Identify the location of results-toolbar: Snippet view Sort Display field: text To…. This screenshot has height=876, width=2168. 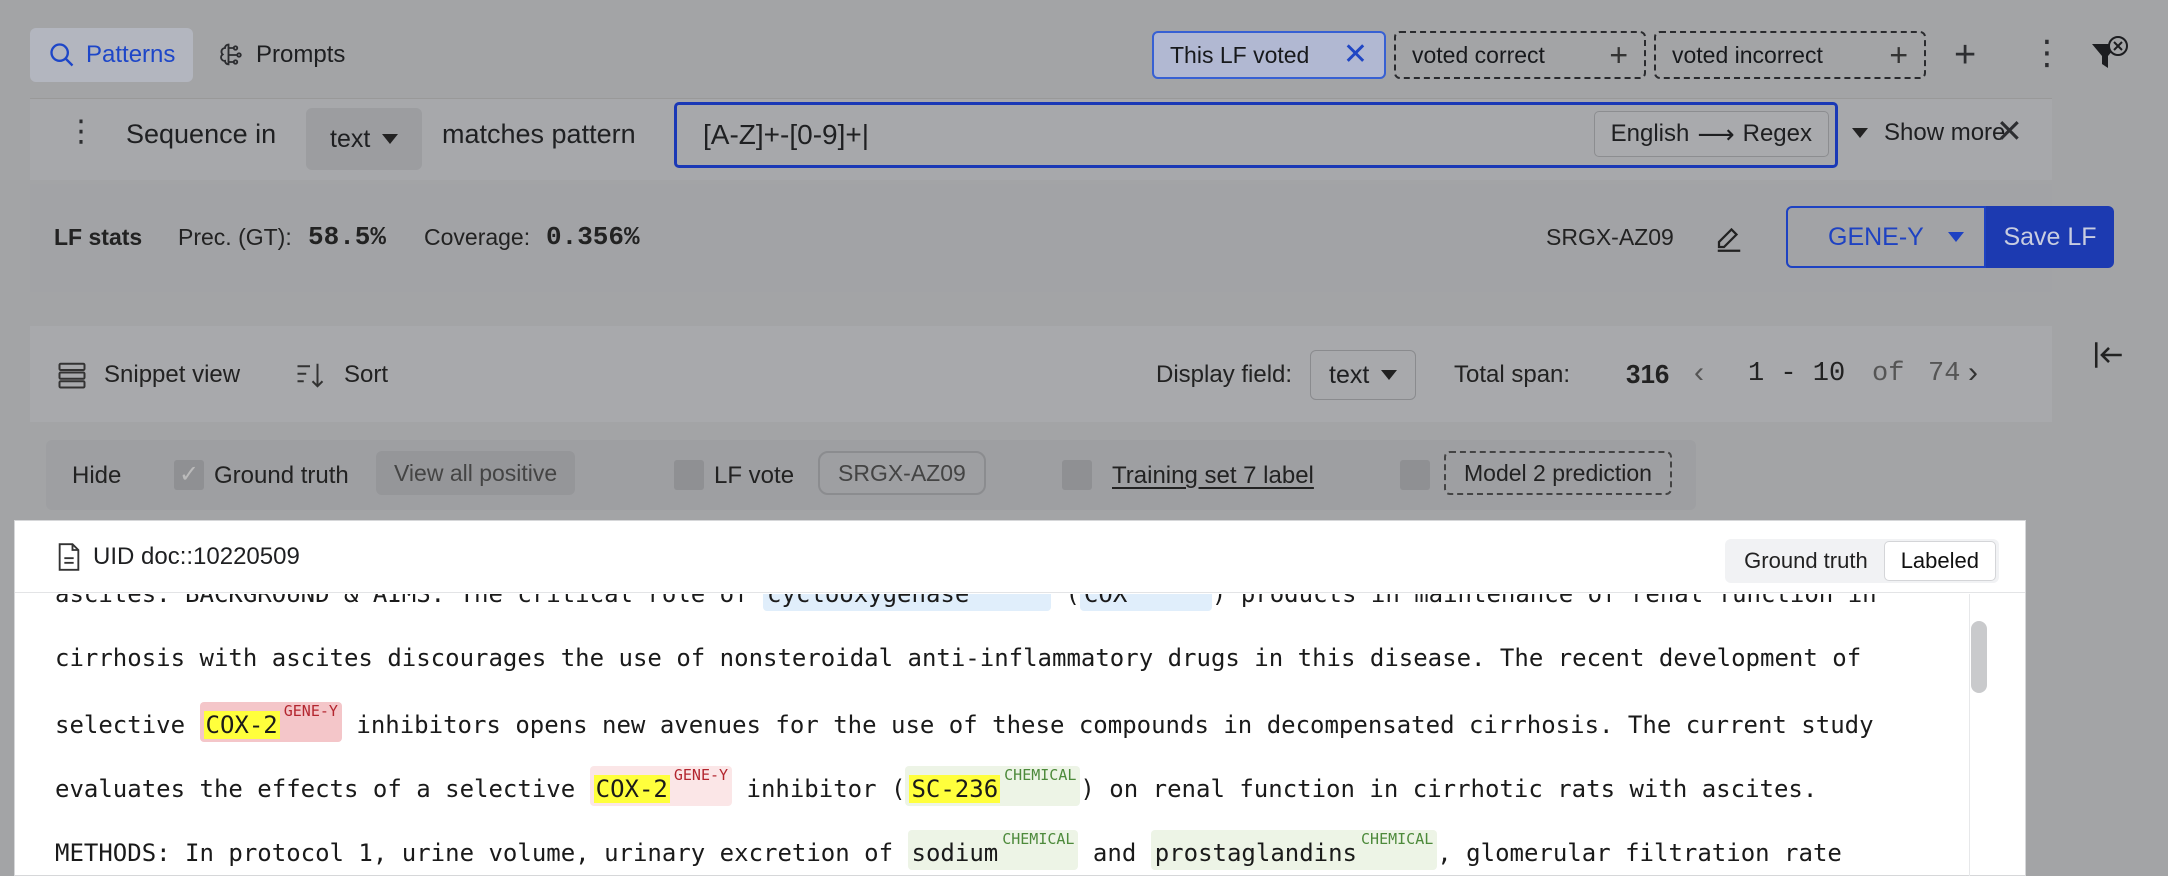
(1041, 374).